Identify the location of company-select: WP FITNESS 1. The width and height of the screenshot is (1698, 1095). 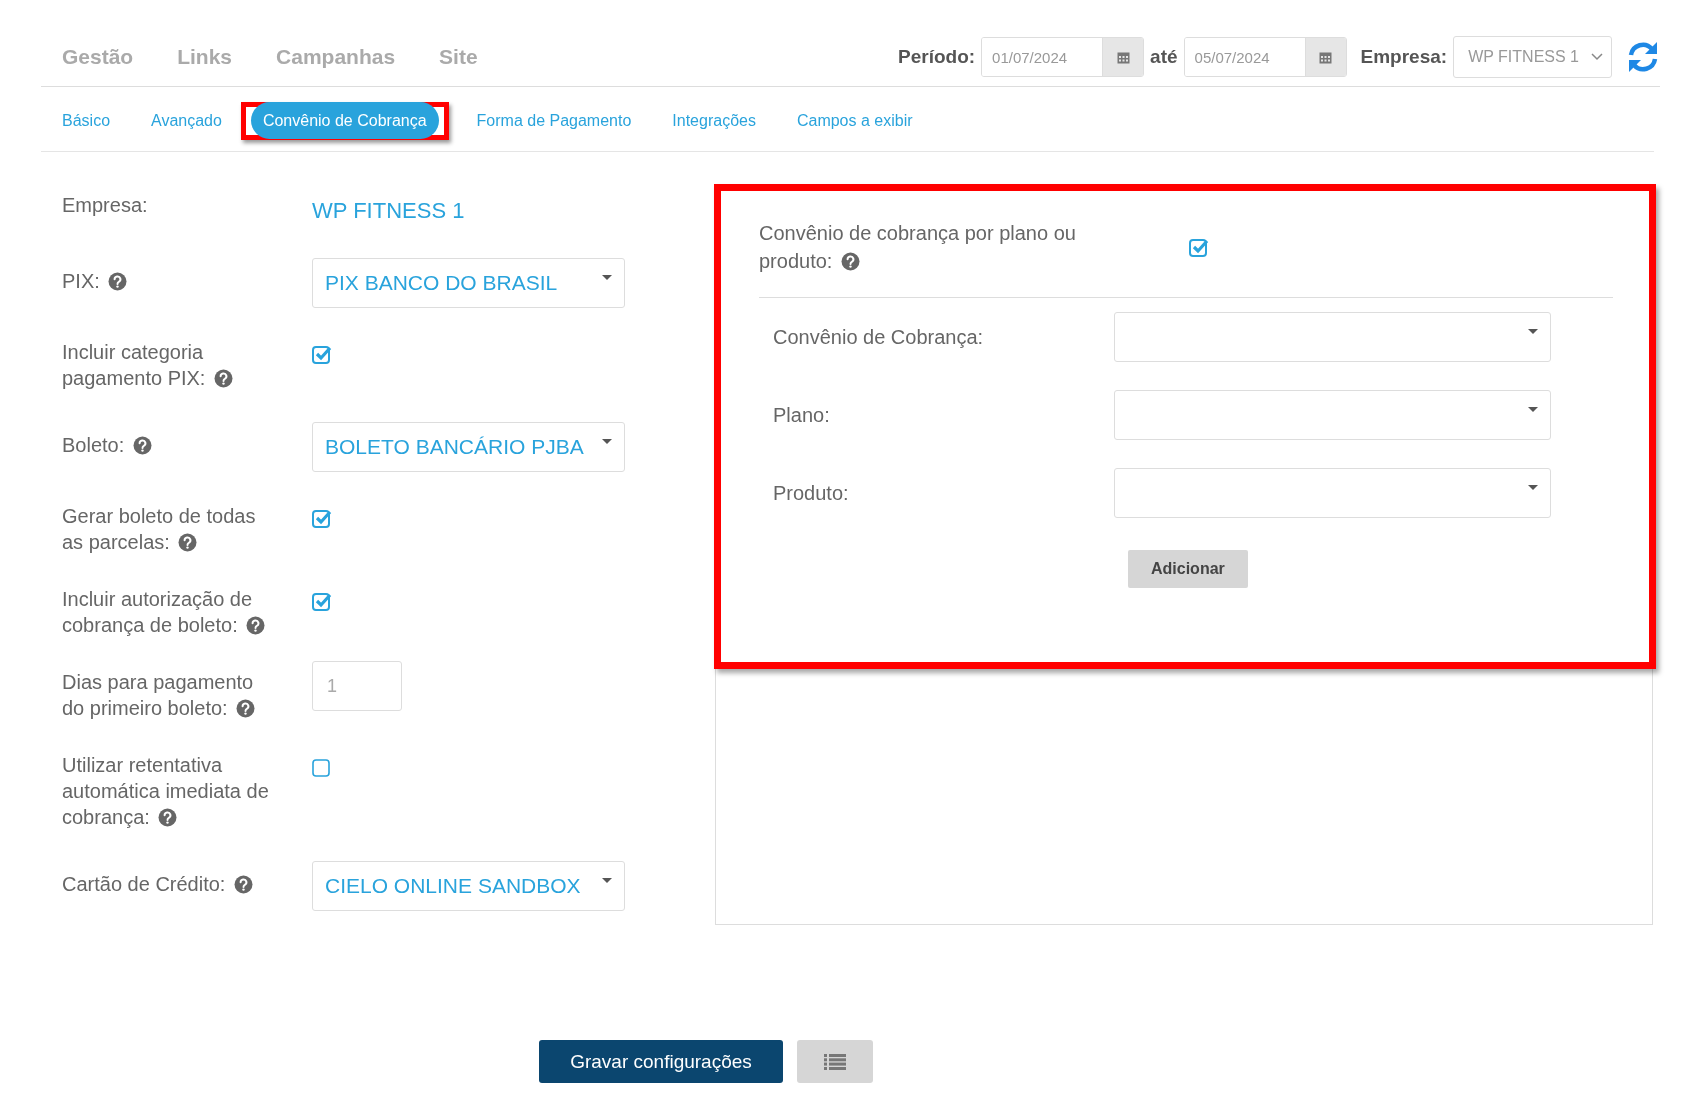
(1532, 57).